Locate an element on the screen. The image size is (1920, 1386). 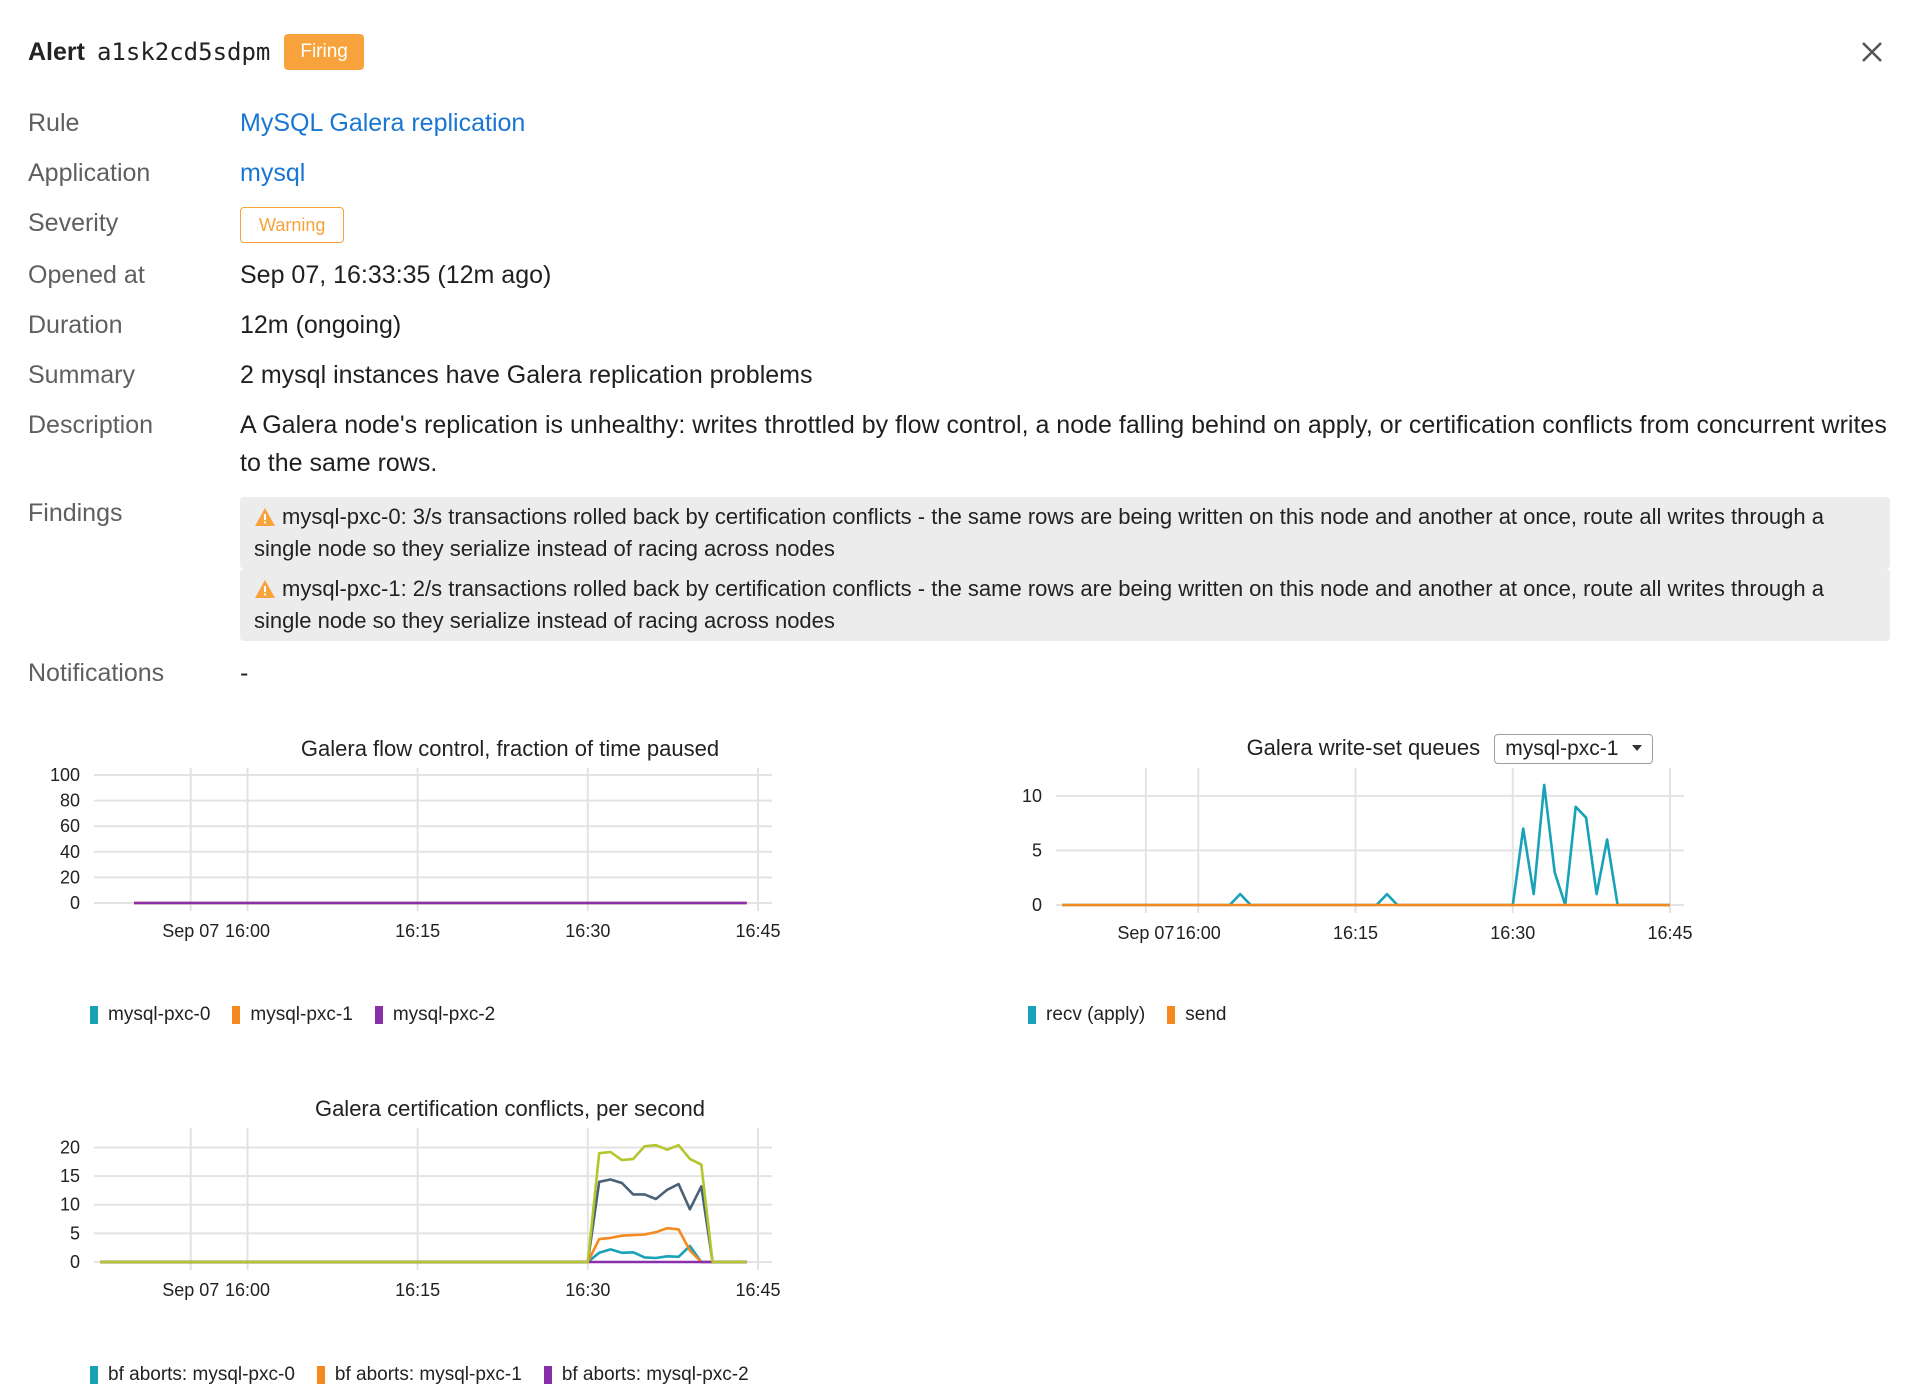
alert-prefix: Alert is located at coordinates (56, 51).